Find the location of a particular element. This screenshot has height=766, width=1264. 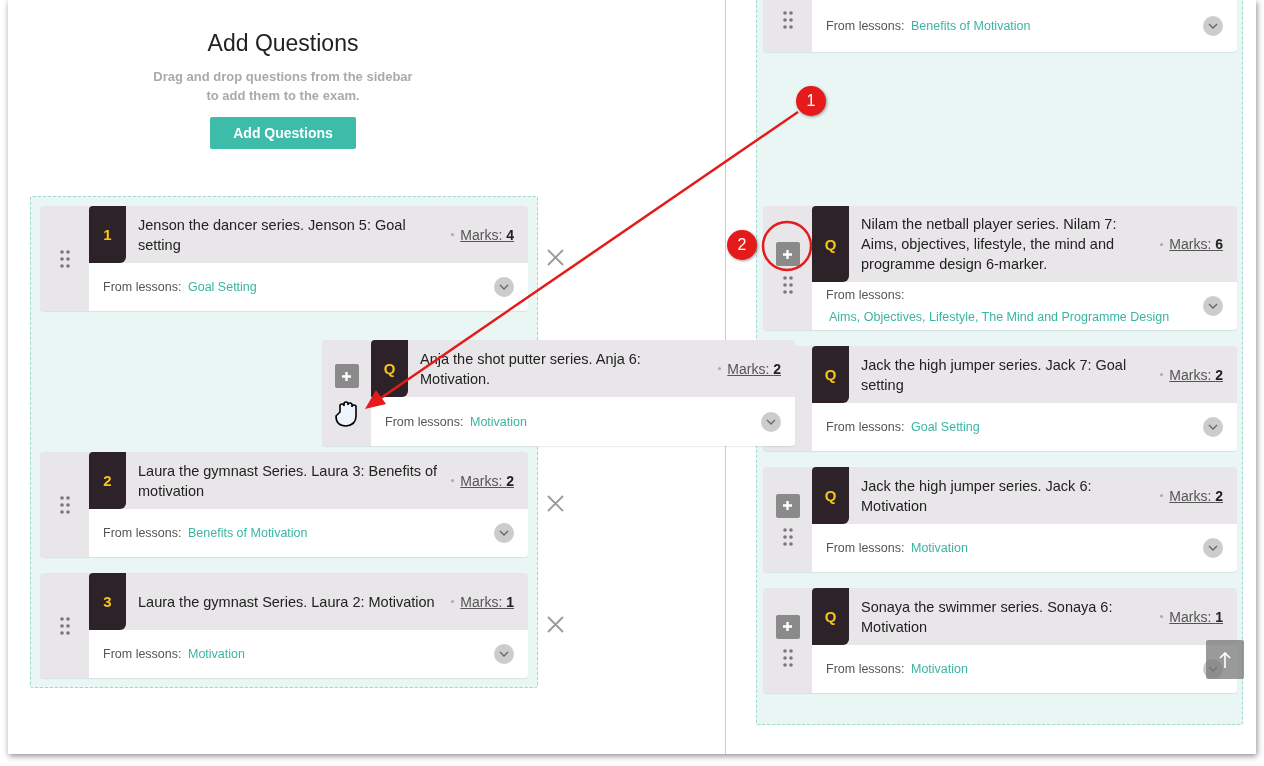

marks-link: Marks: 6 is located at coordinates (1196, 244).